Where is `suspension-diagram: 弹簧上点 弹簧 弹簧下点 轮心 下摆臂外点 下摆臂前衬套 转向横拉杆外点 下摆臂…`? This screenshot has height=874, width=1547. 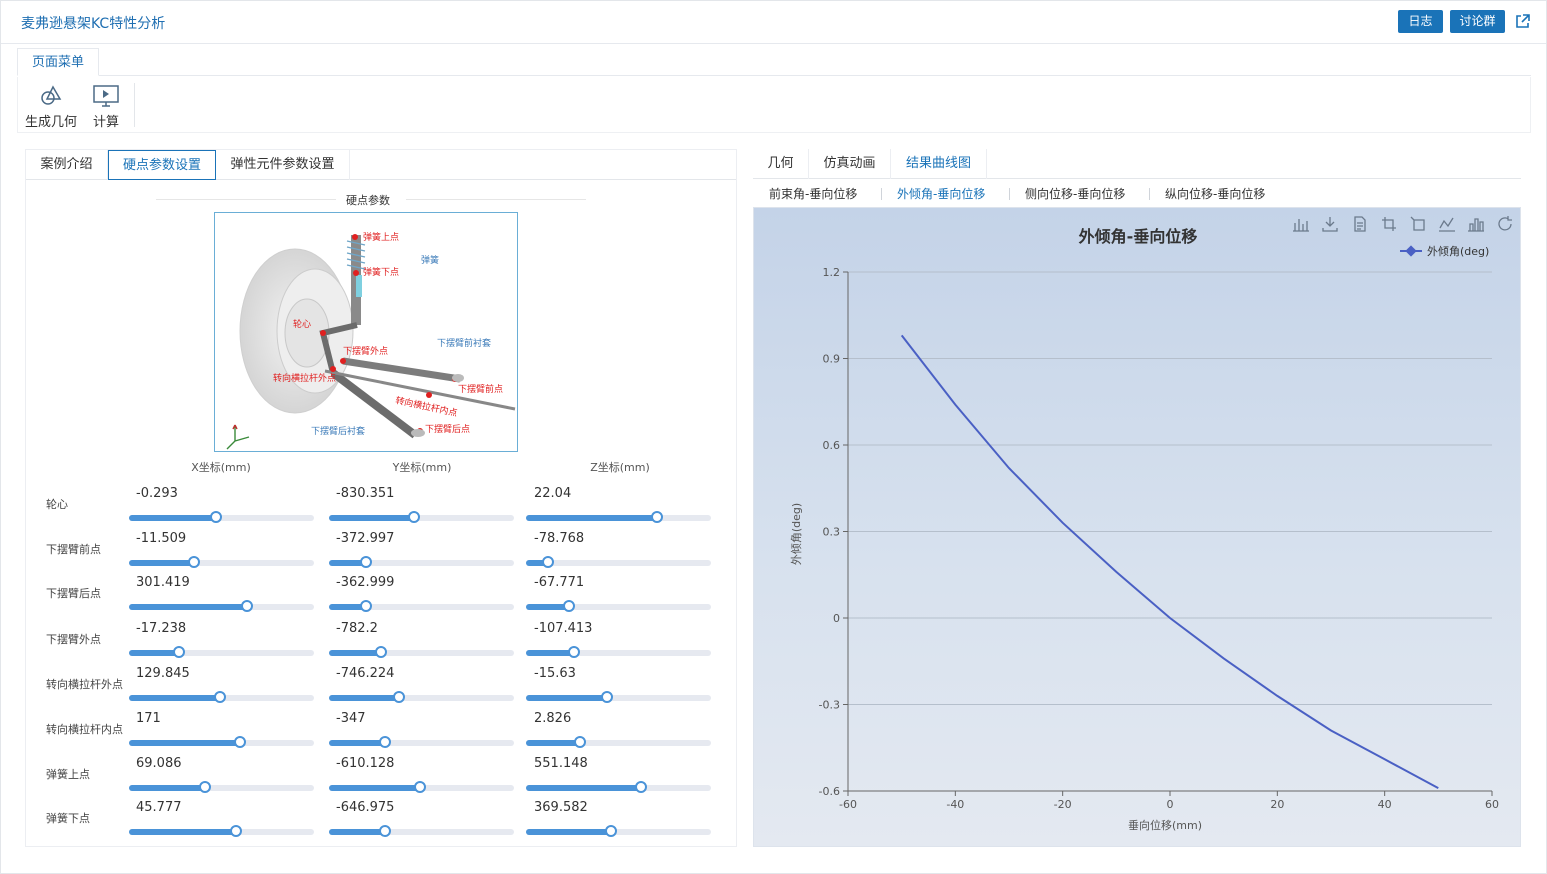
suspension-diagram: 弹簧上点 弹簧 弹簧下点 轮心 下摆臂外点 下摆臂前衬套 转向横拉杆外点 下摆臂… is located at coordinates (366, 332).